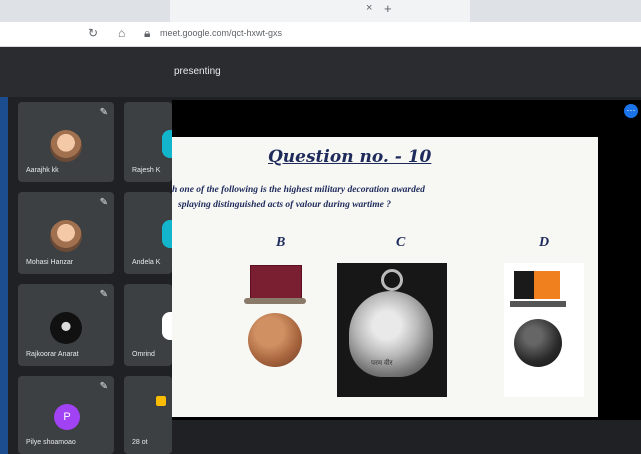 This screenshot has height=454, width=641. Describe the element at coordinates (401, 242) in the screenshot. I see `option-label-c: C` at that location.